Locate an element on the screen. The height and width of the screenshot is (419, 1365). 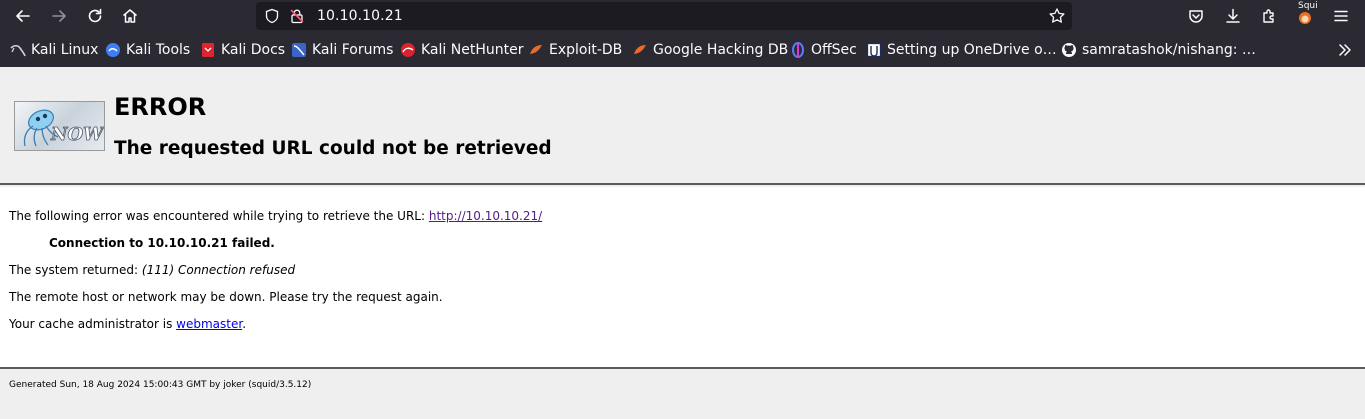
download-icon is located at coordinates (1233, 15).